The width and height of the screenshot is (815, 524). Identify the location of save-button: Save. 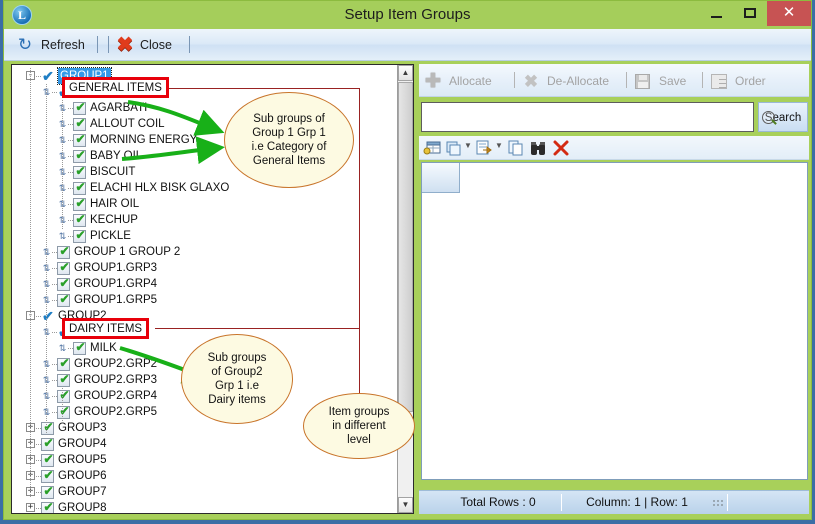
(660, 80).